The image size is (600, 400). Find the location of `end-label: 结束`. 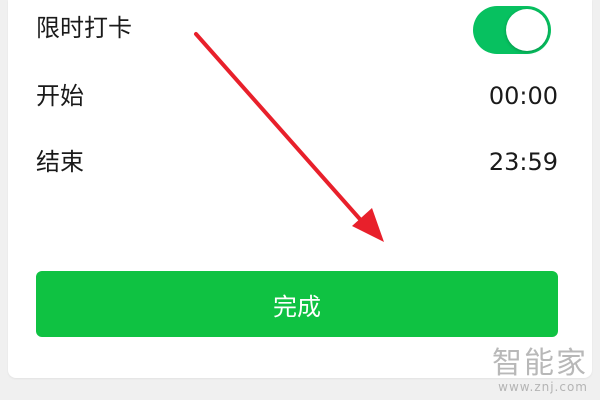

end-label: 结束 is located at coordinates (60, 162).